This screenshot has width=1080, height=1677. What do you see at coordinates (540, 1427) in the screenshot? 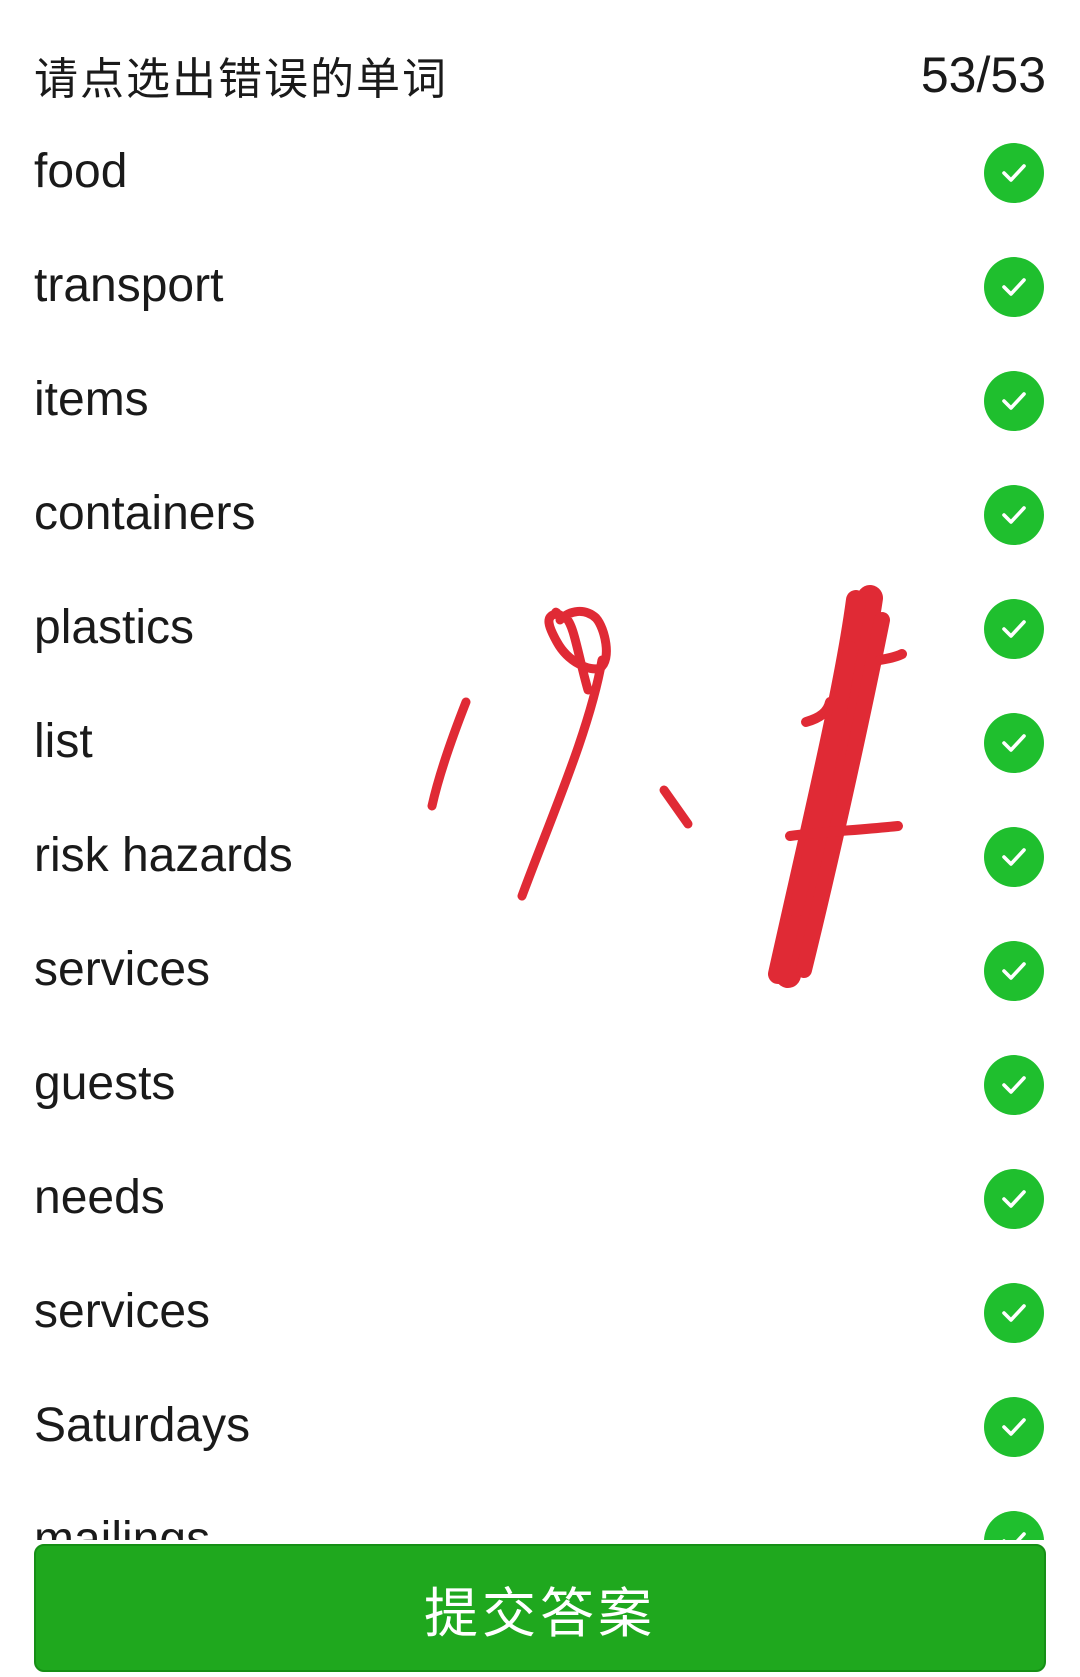
I see `word-row: Saturdays` at bounding box center [540, 1427].